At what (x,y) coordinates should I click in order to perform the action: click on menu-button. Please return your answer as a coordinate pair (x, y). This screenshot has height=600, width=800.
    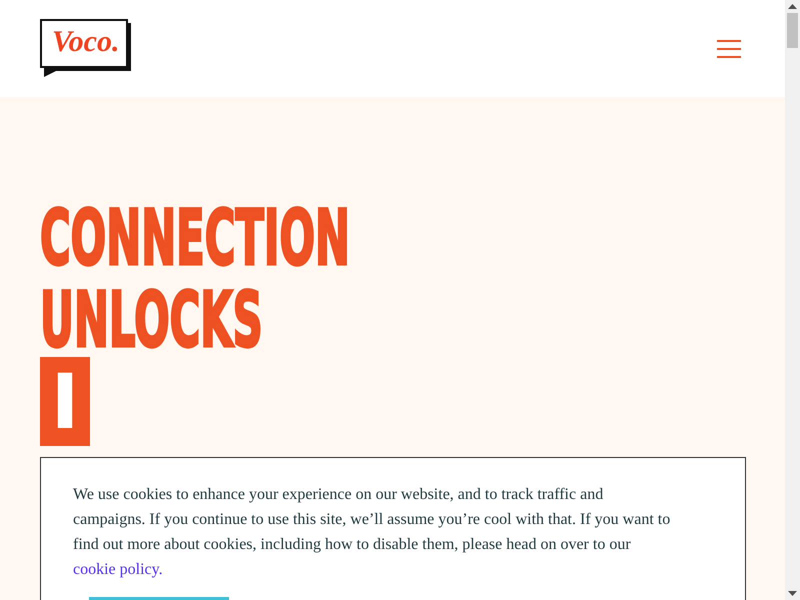
    Looking at the image, I should click on (729, 49).